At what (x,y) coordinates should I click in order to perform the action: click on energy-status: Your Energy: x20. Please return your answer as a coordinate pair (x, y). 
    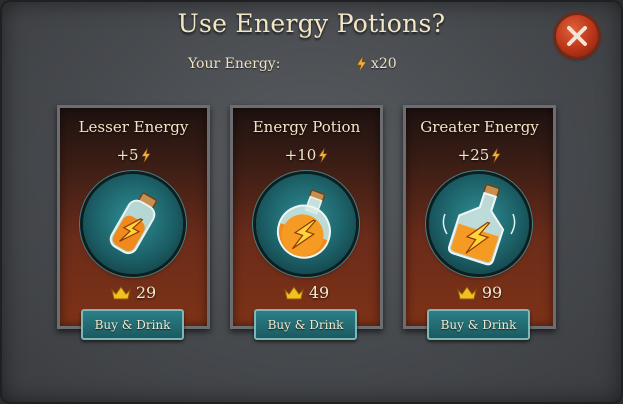
    Looking at the image, I should click on (303, 66).